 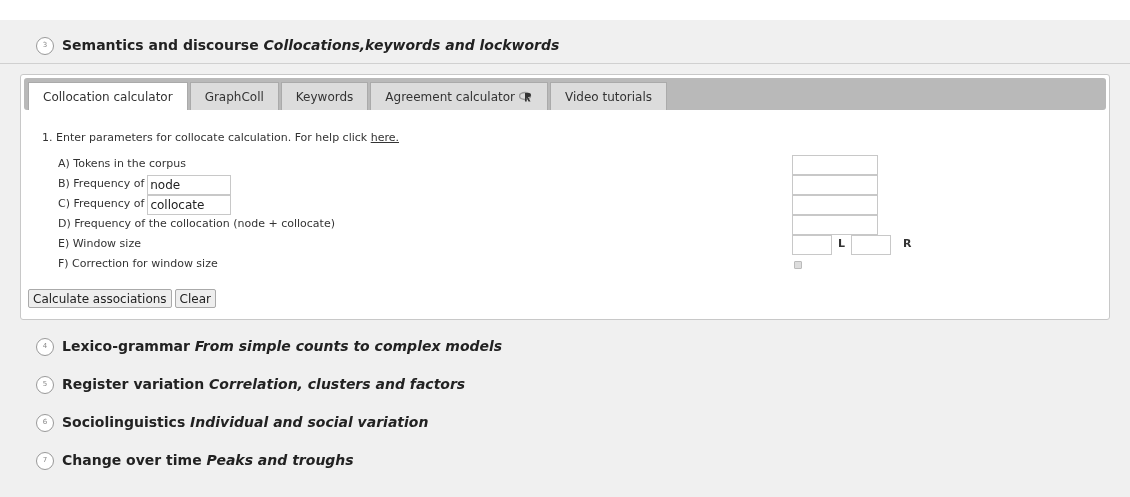 What do you see at coordinates (101, 204) in the screenshot?
I see `parameter-label: C) Frequency of` at bounding box center [101, 204].